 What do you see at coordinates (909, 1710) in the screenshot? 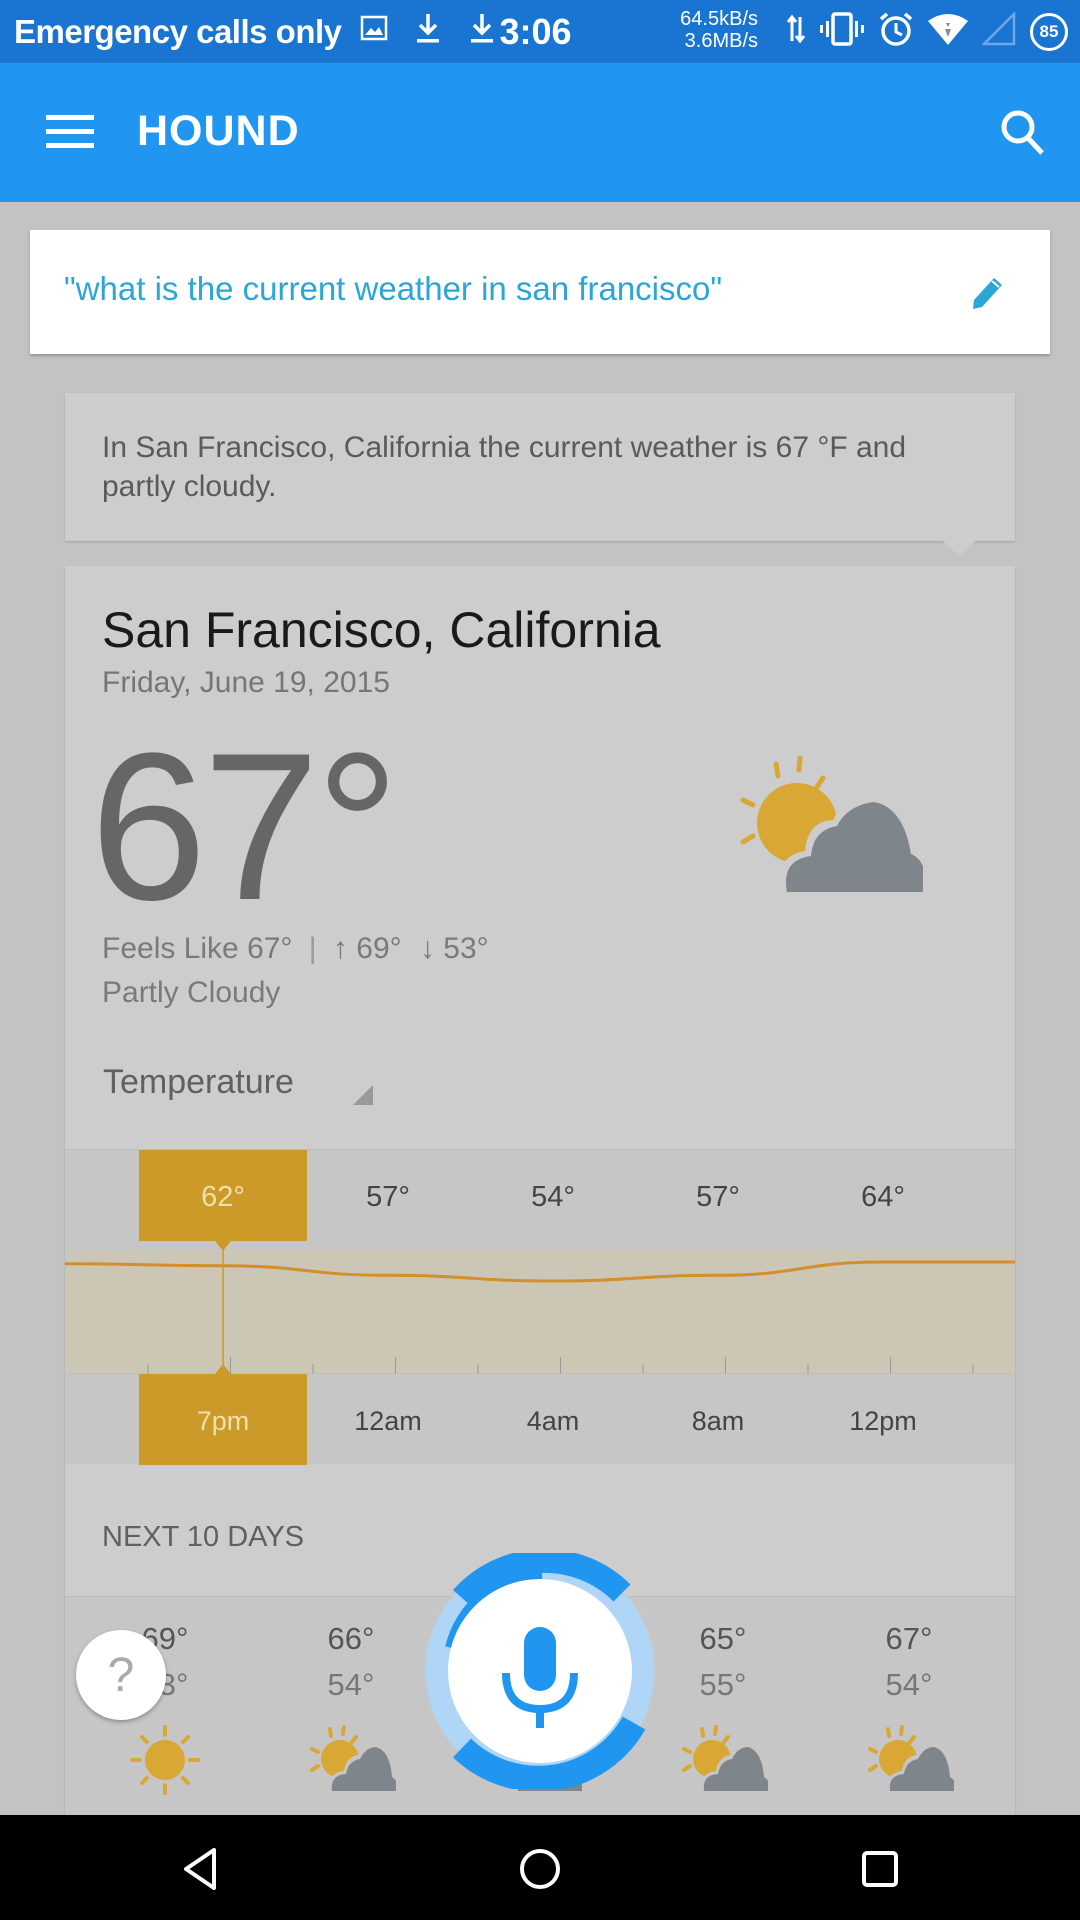
I see `day-forecast: 67° 54°` at bounding box center [909, 1710].